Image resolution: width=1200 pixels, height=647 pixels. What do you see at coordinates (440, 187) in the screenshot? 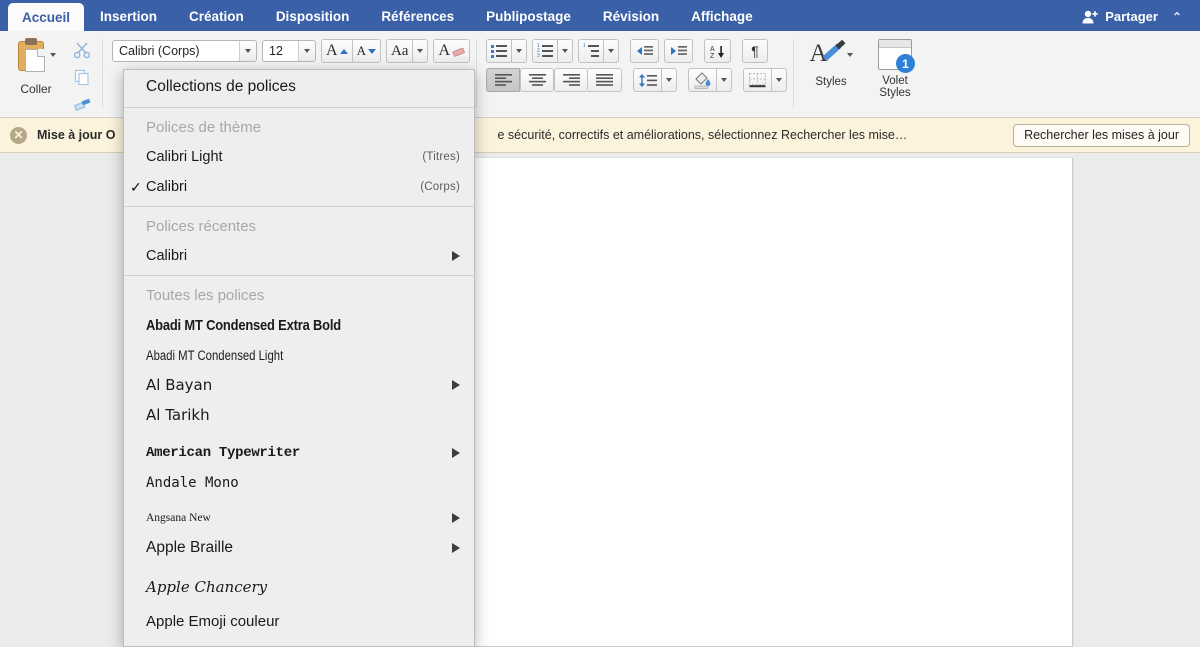
I see `menu-item-tag: (Corps)` at bounding box center [440, 187].